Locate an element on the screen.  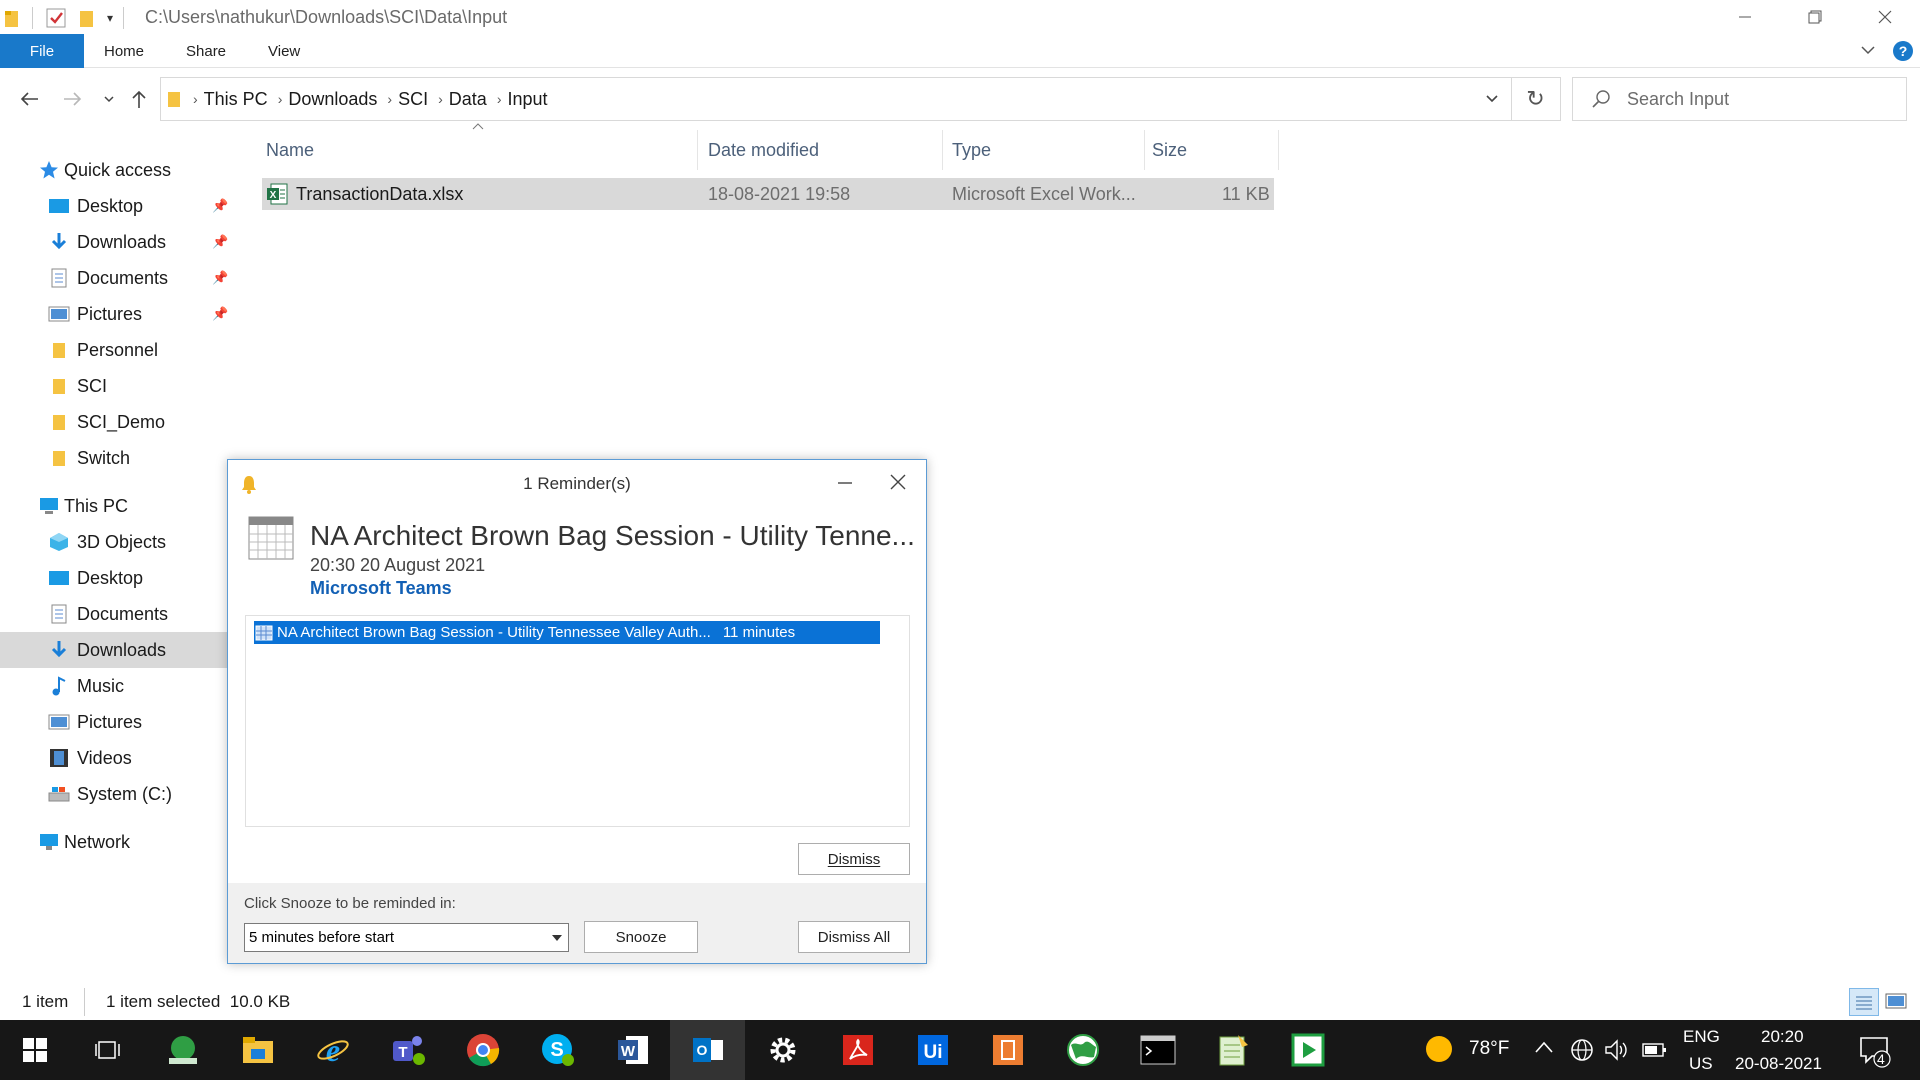
restore-button is located at coordinates (1815, 17).